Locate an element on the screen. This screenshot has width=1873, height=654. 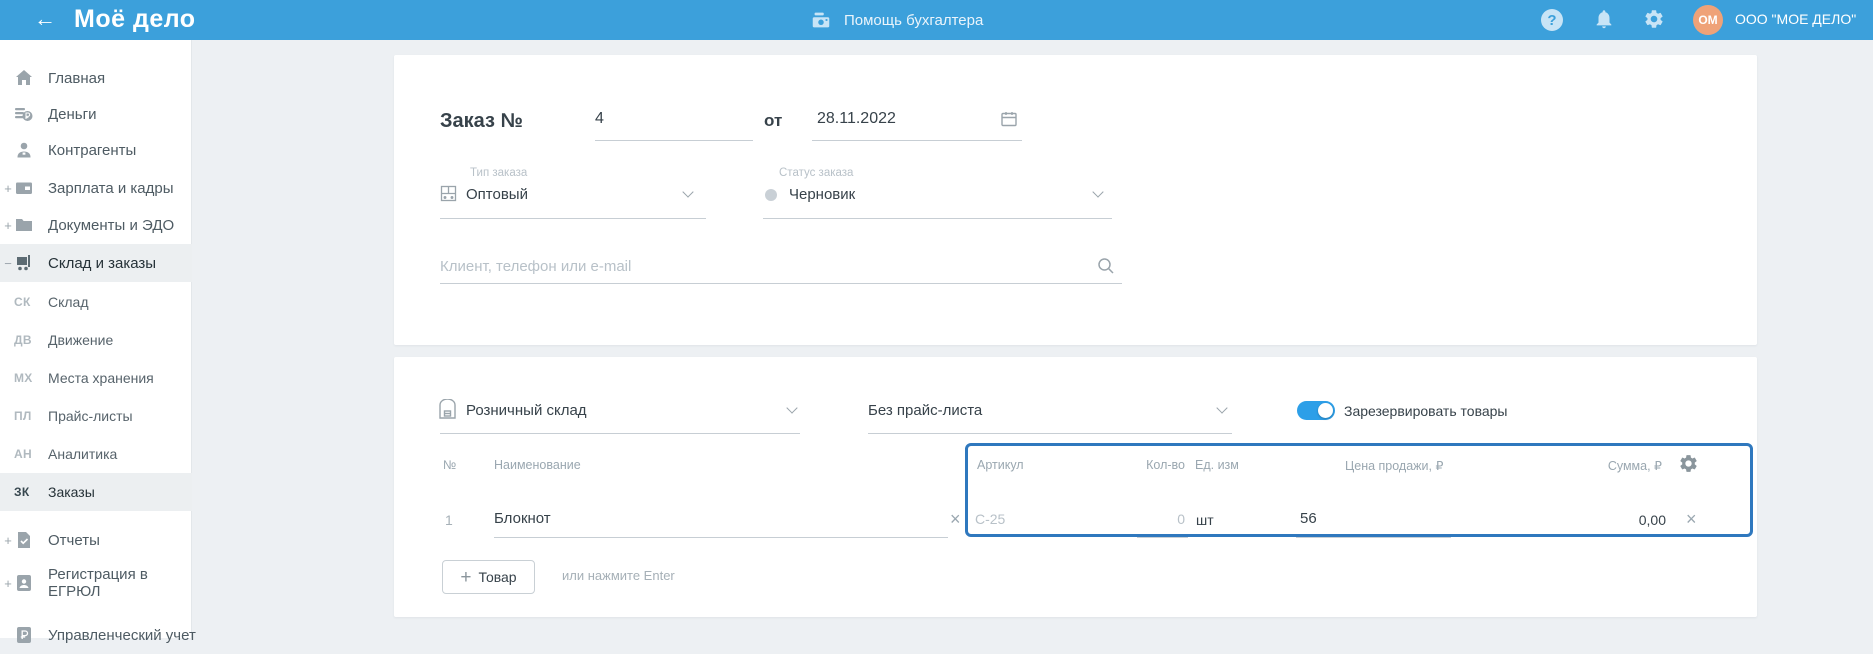
client-search-input is located at coordinates (760, 266).